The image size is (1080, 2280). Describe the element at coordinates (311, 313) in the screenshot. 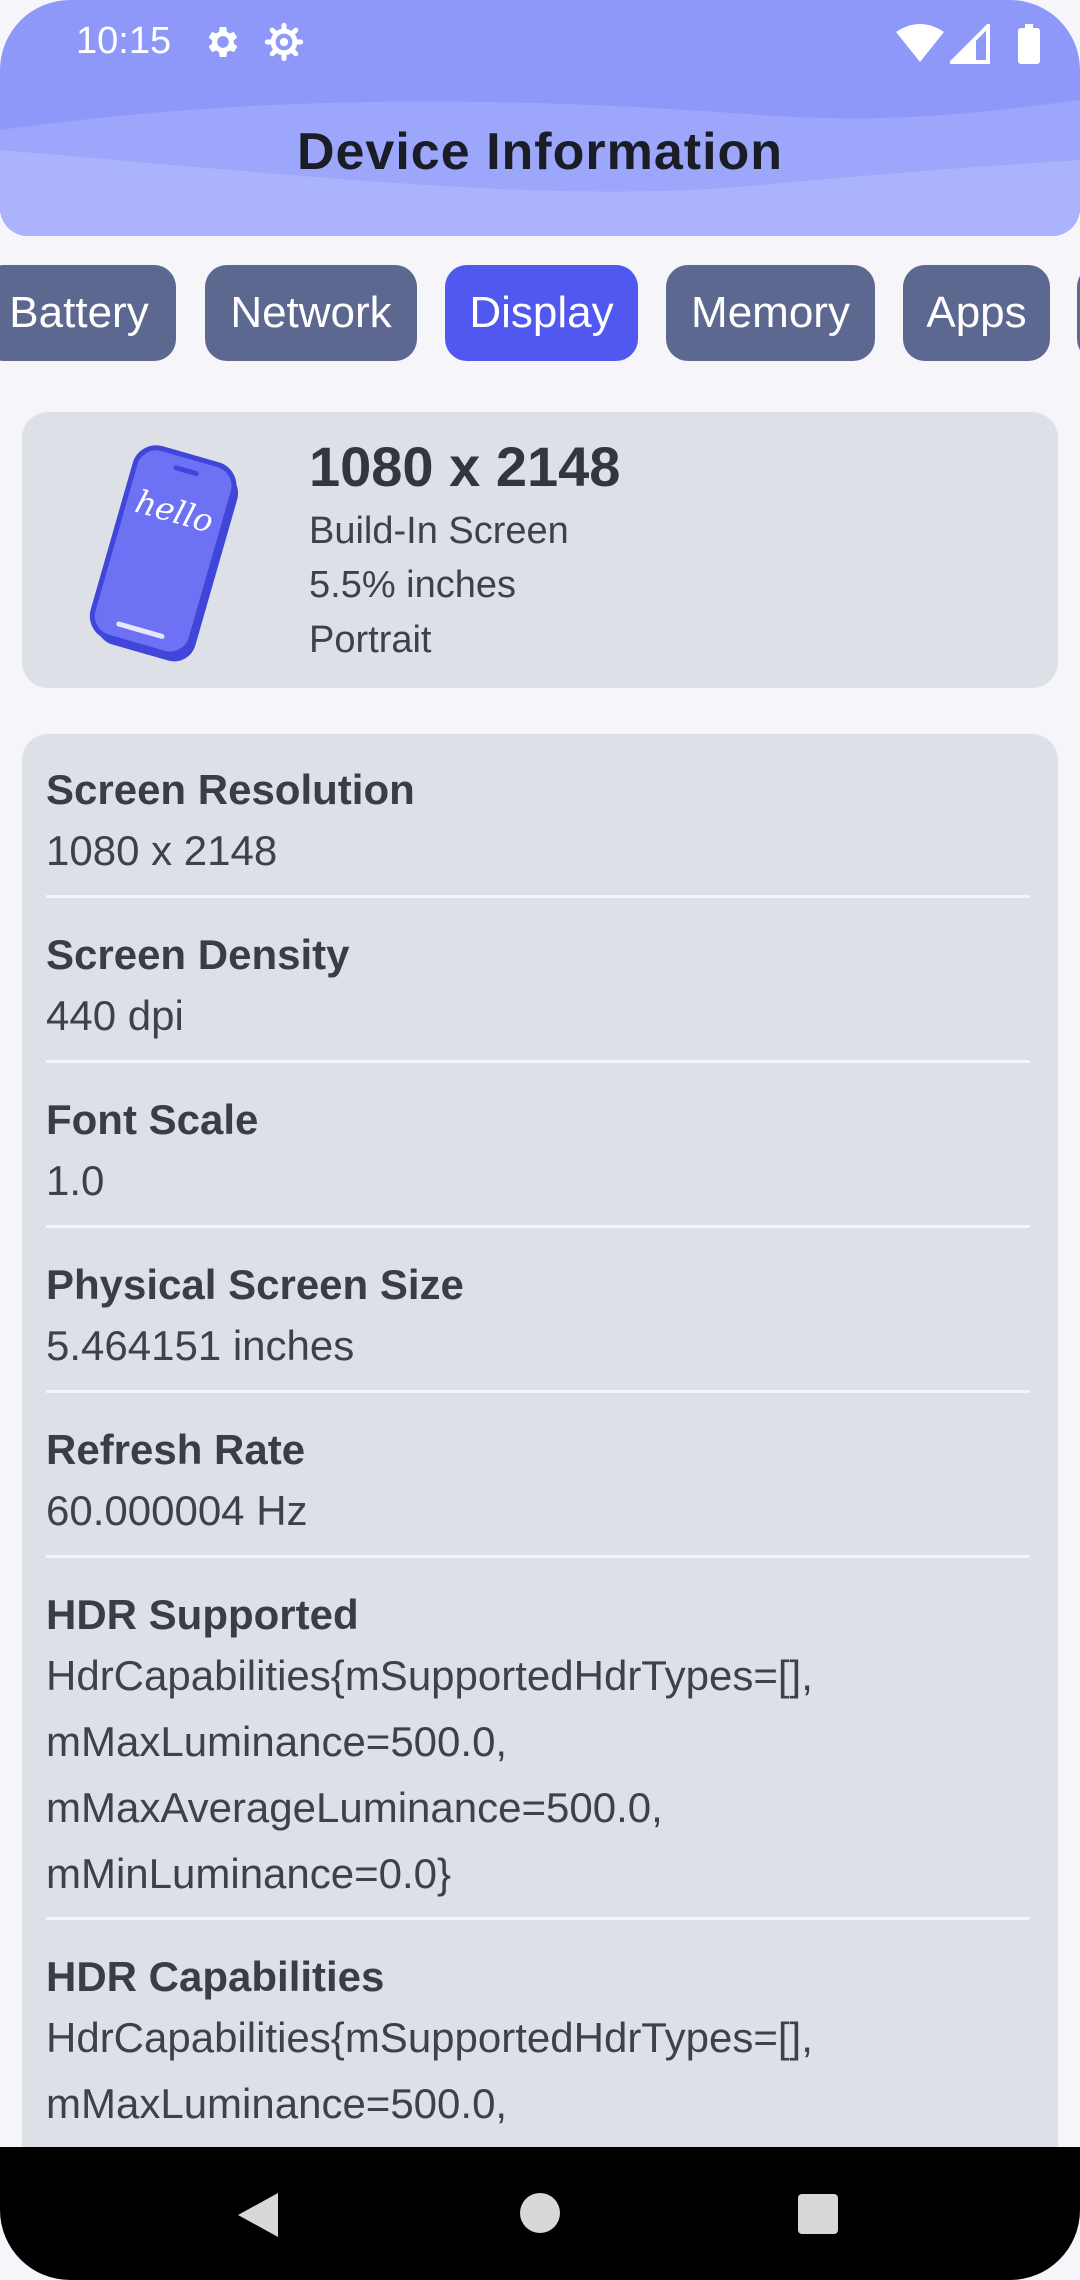

I see `tab-network: Network` at that location.